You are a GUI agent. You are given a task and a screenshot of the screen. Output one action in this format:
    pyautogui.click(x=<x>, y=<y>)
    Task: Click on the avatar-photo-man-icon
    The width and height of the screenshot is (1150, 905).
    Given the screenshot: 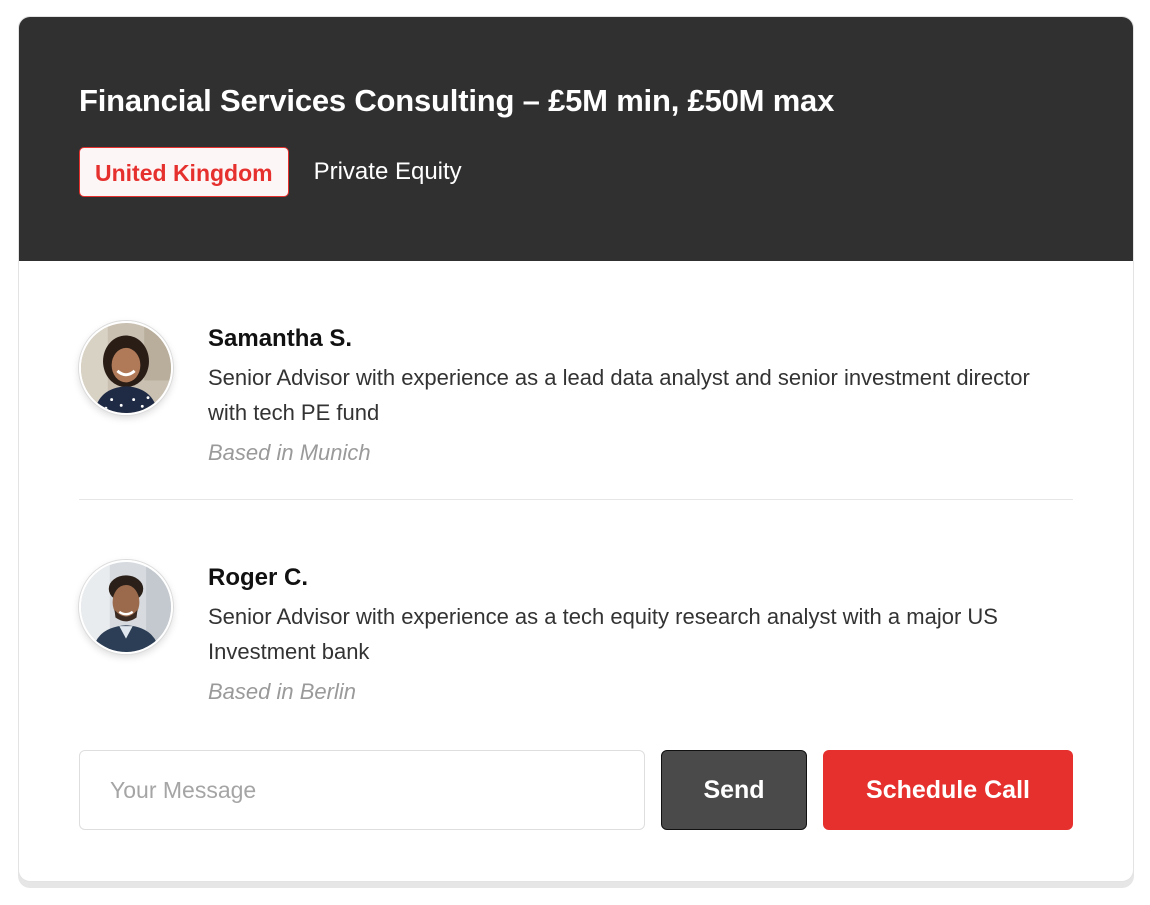 What is the action you would take?
    pyautogui.click(x=126, y=607)
    